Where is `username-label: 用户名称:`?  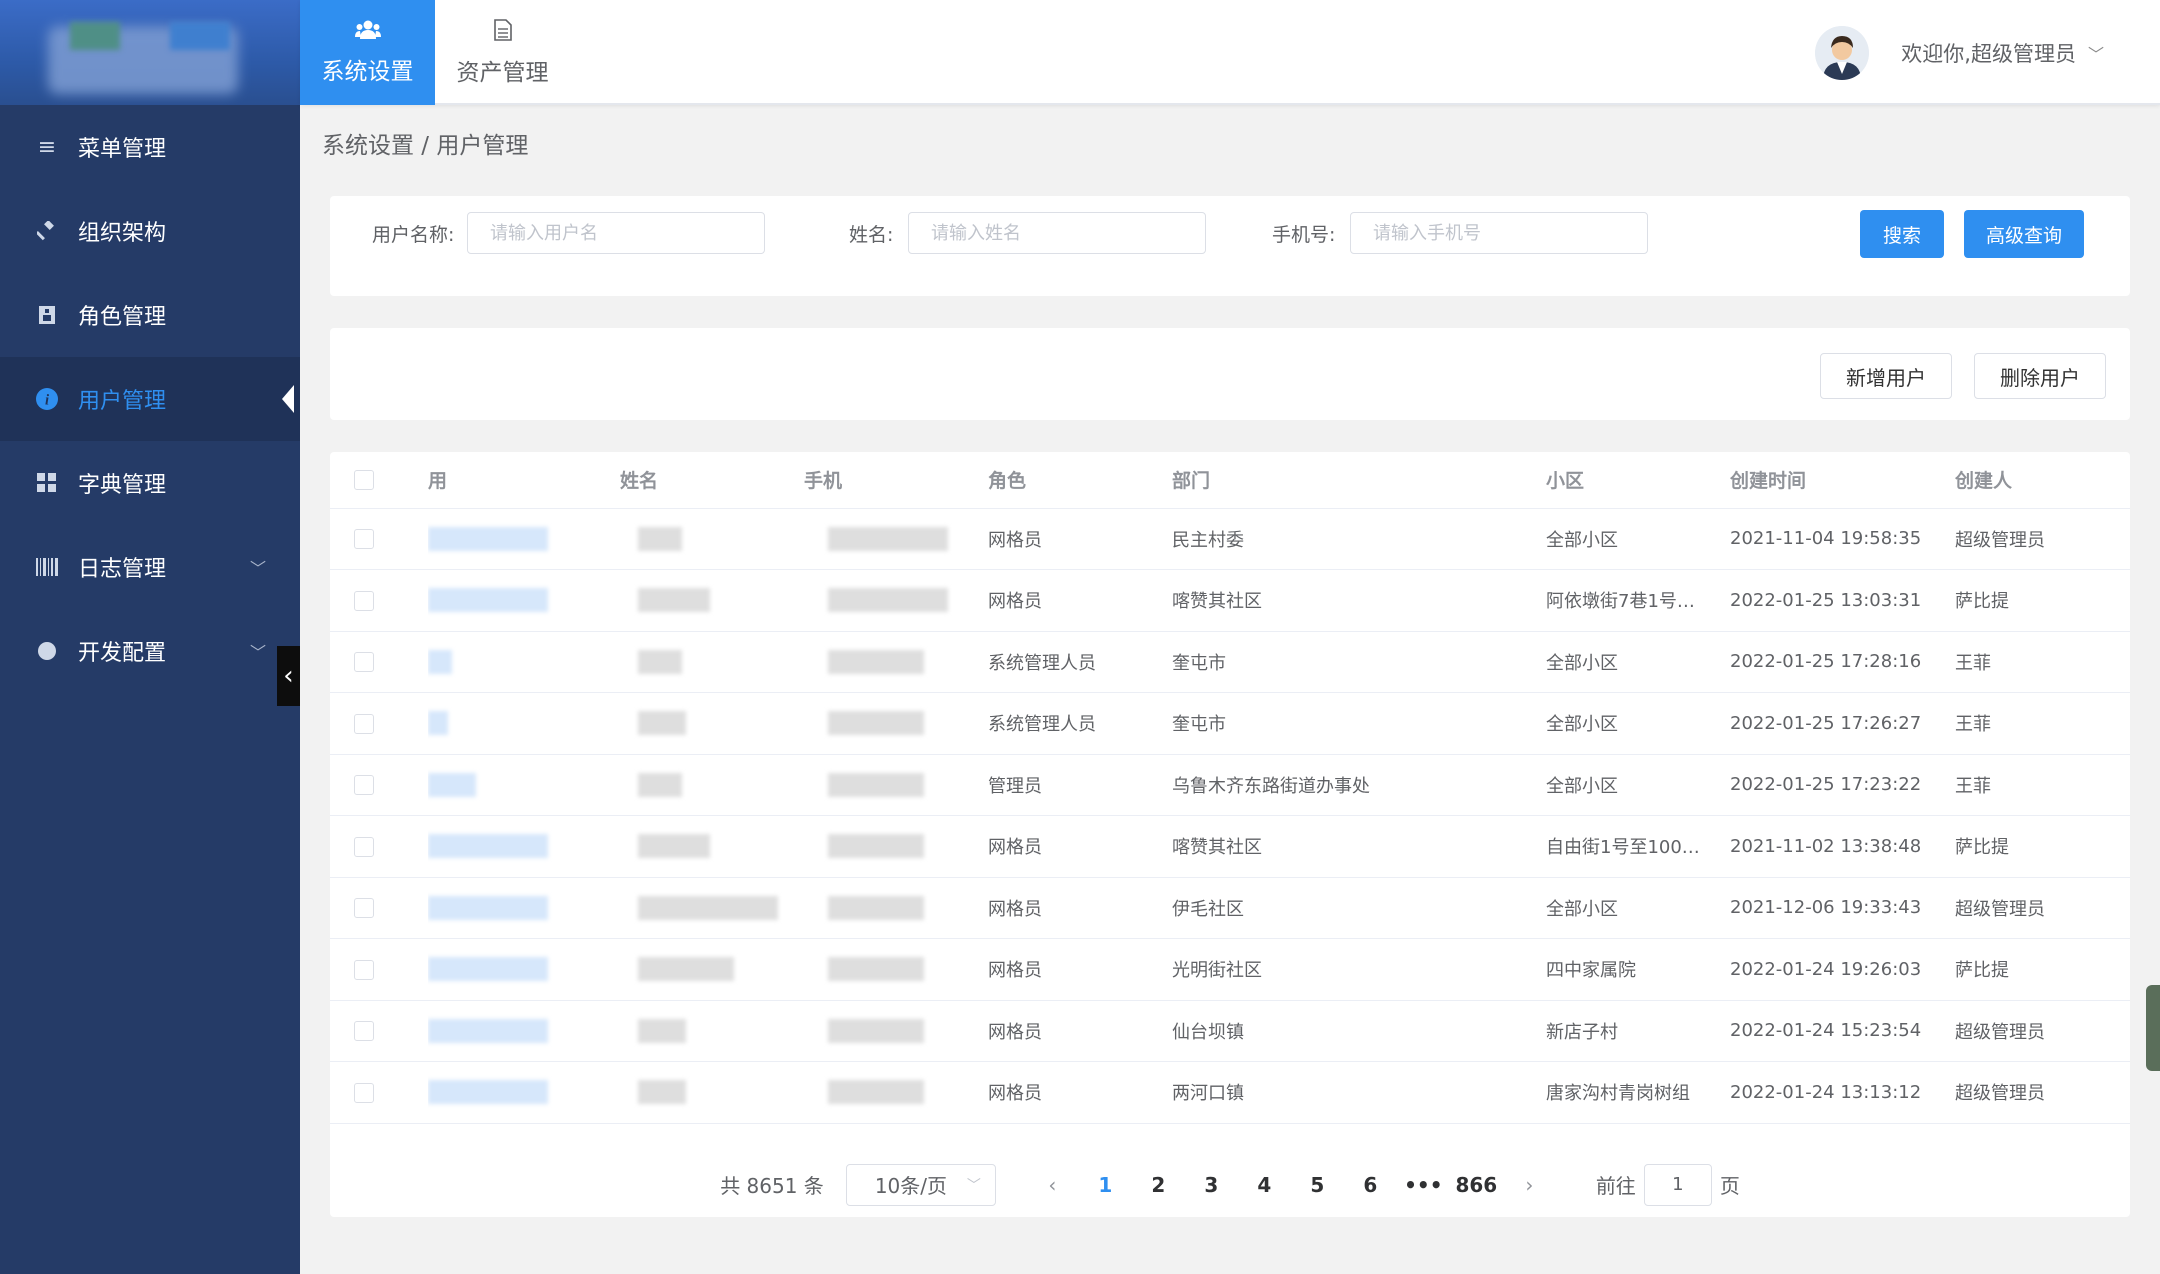
username-label: 用户名称: is located at coordinates (413, 235).